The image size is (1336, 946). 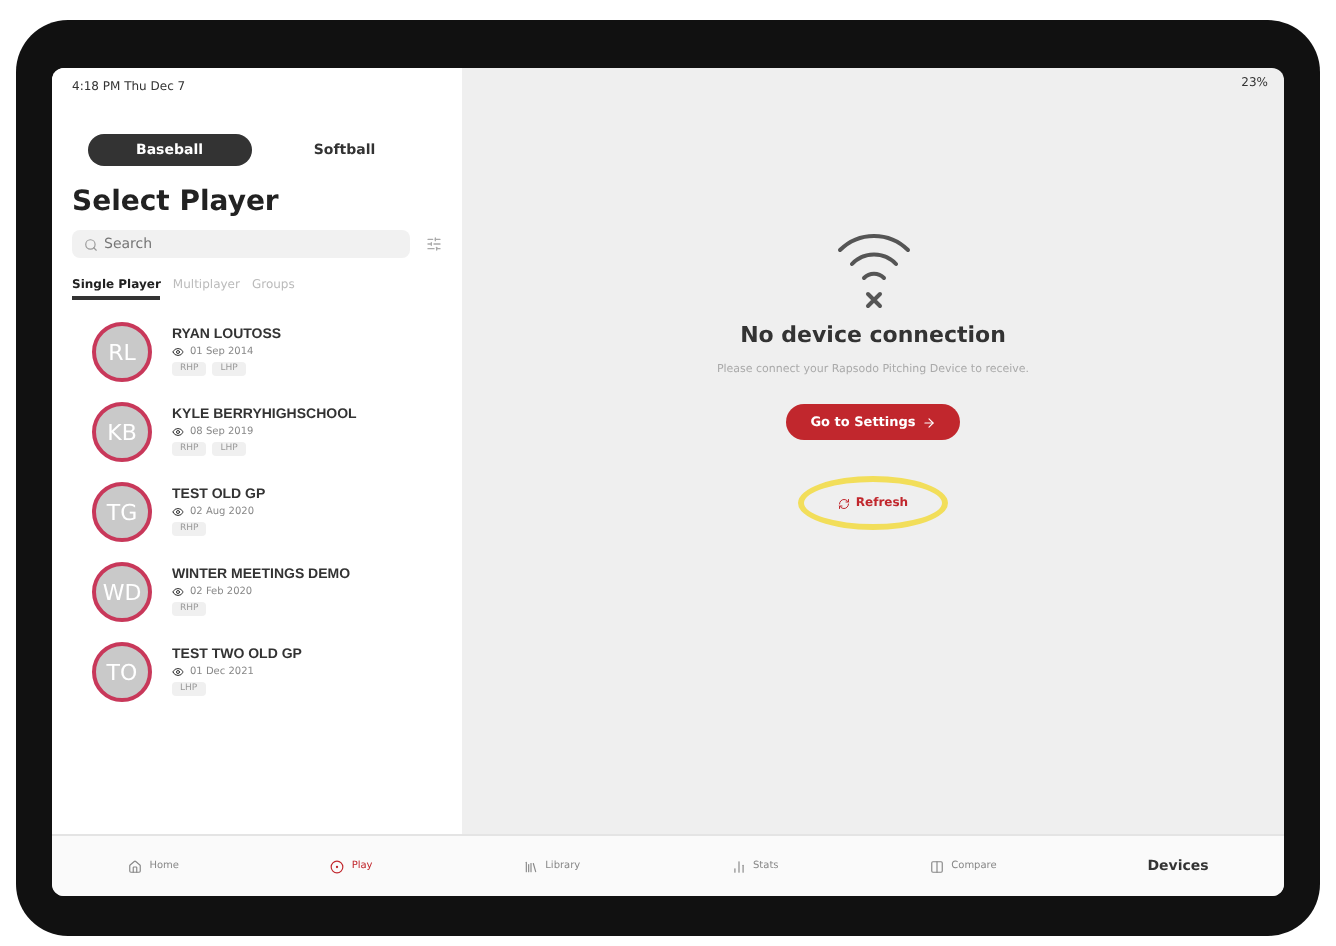 What do you see at coordinates (843, 503) in the screenshot?
I see `refresh-icon` at bounding box center [843, 503].